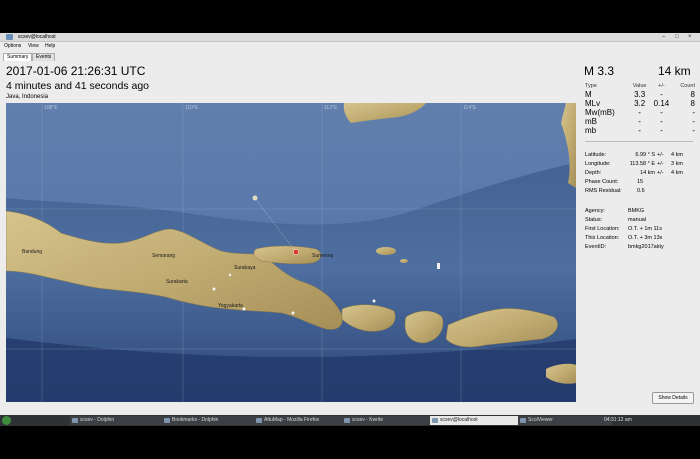 This screenshot has height=459, width=700. Describe the element at coordinates (33, 46) in the screenshot. I see `menu-view: View` at that location.